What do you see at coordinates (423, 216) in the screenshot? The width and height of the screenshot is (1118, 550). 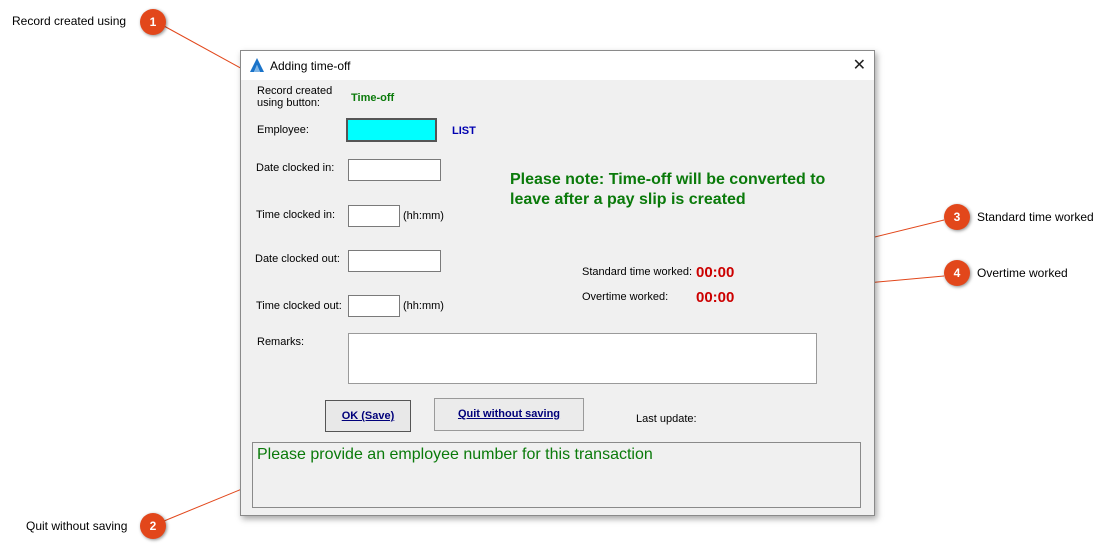 I see `time-in-hint: (hh:mm)` at bounding box center [423, 216].